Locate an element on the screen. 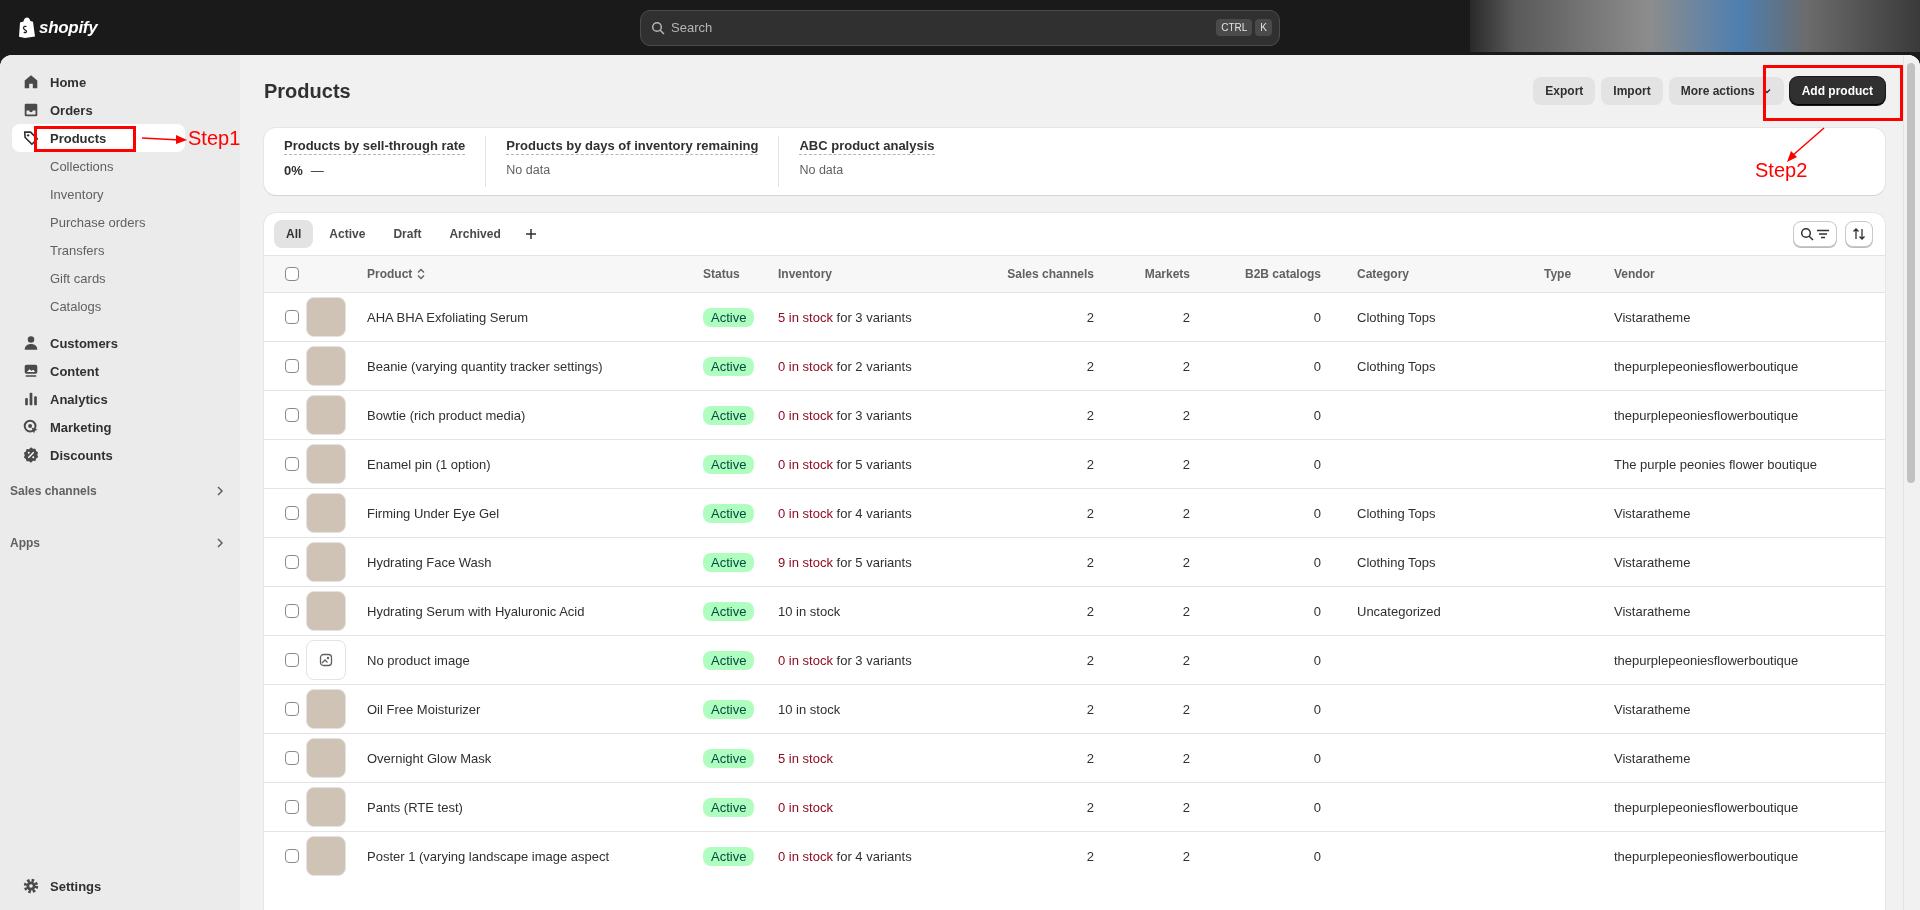 The width and height of the screenshot is (1920, 910). product-name: Pants (RTE test) is located at coordinates (523, 807).